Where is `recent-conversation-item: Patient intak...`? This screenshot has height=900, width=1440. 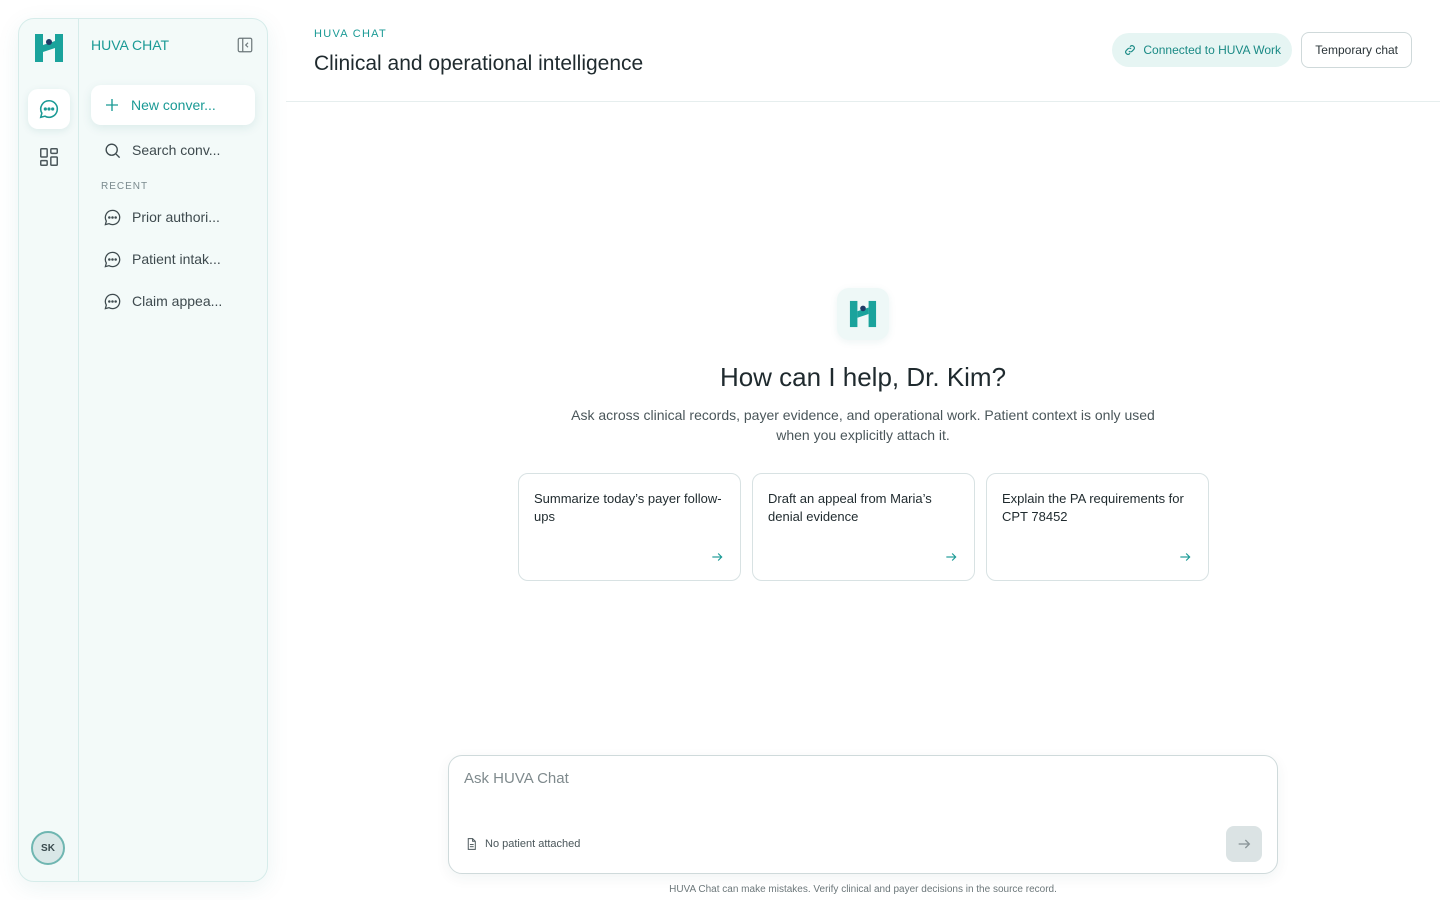
recent-conversation-item: Patient intak... is located at coordinates (173, 259).